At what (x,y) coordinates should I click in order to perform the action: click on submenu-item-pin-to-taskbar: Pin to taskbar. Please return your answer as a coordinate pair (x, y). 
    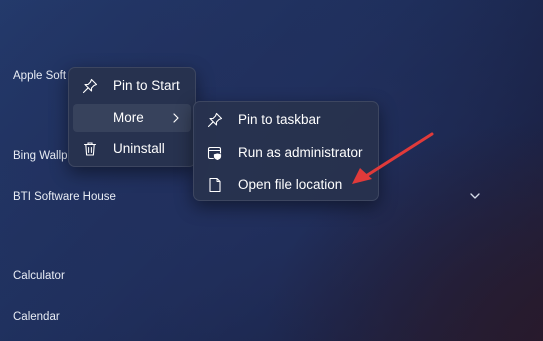
    Looking at the image, I should click on (286, 120).